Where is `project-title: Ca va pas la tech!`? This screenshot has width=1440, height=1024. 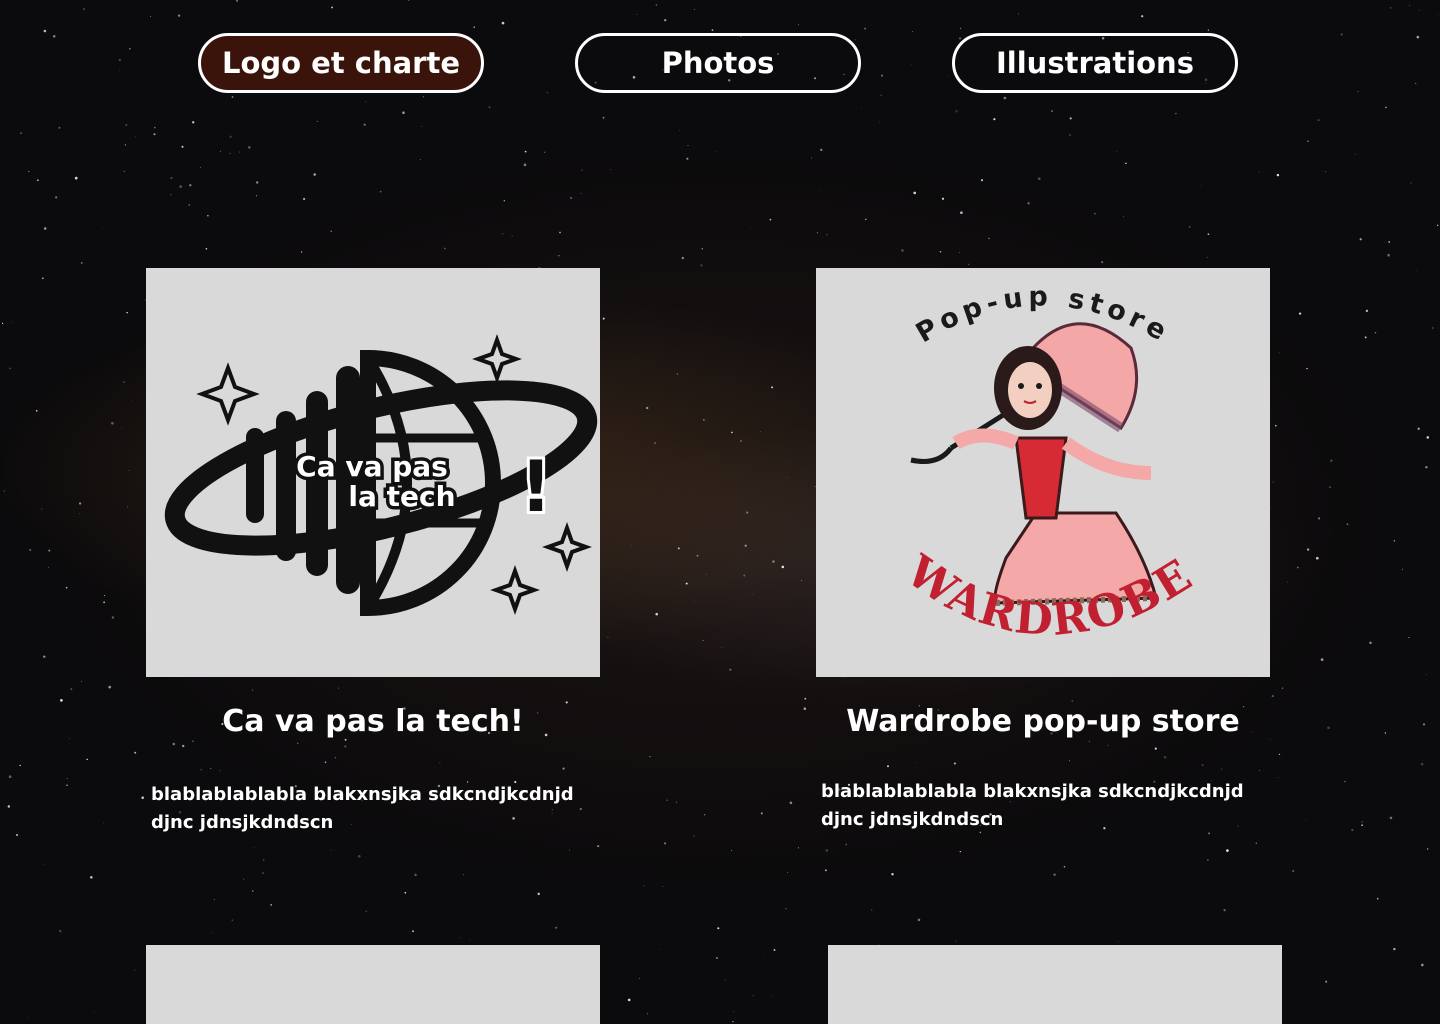
project-title: Ca va pas la tech! is located at coordinates (373, 721).